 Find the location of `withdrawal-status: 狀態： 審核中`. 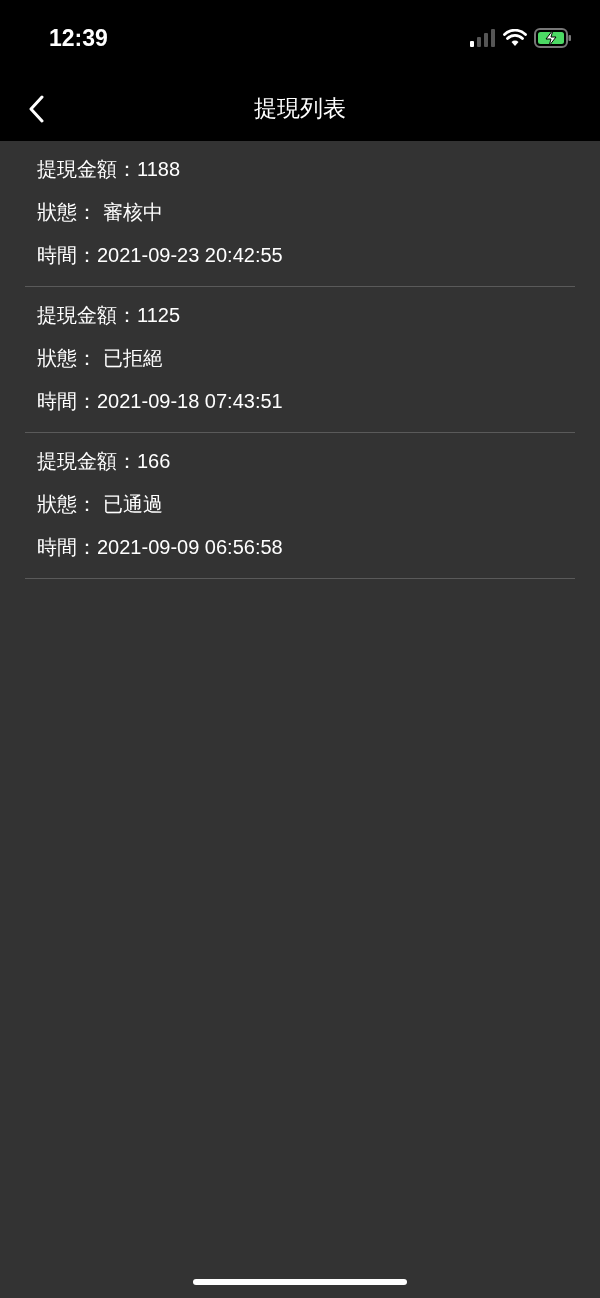

withdrawal-status: 狀態： 審核中 is located at coordinates (100, 212).